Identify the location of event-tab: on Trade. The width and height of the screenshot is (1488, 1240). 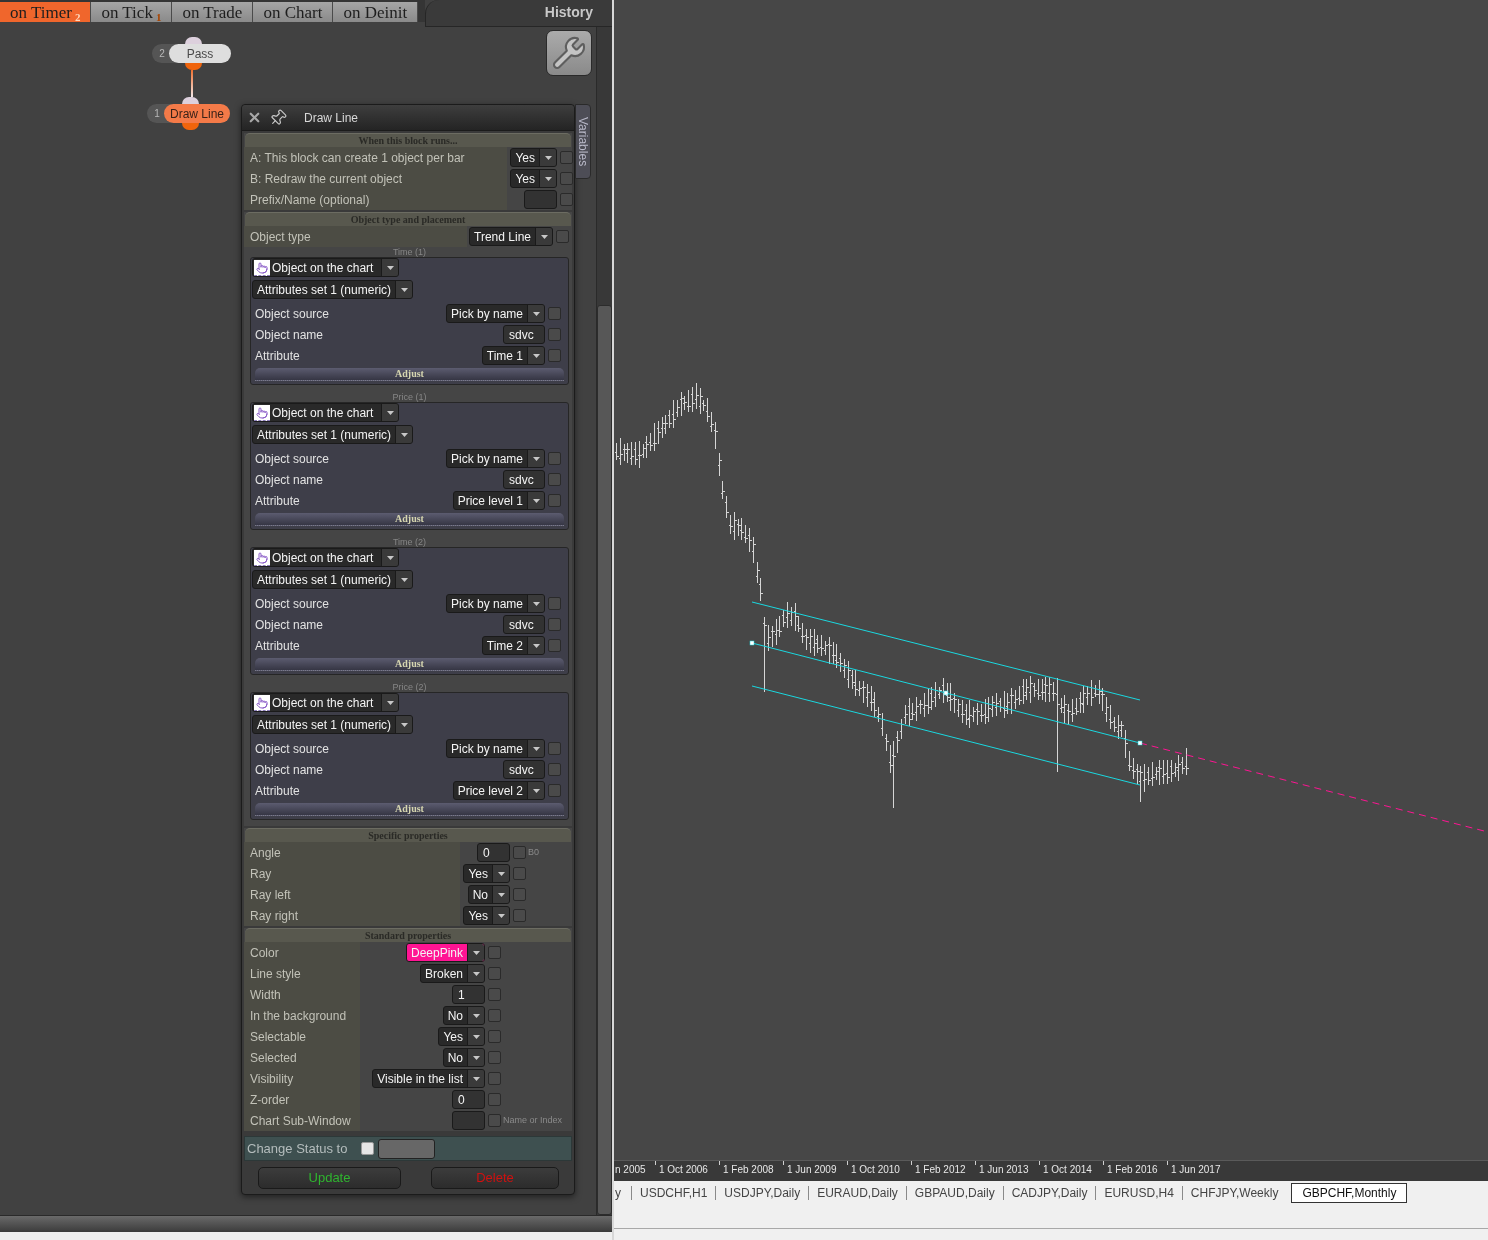
(213, 12).